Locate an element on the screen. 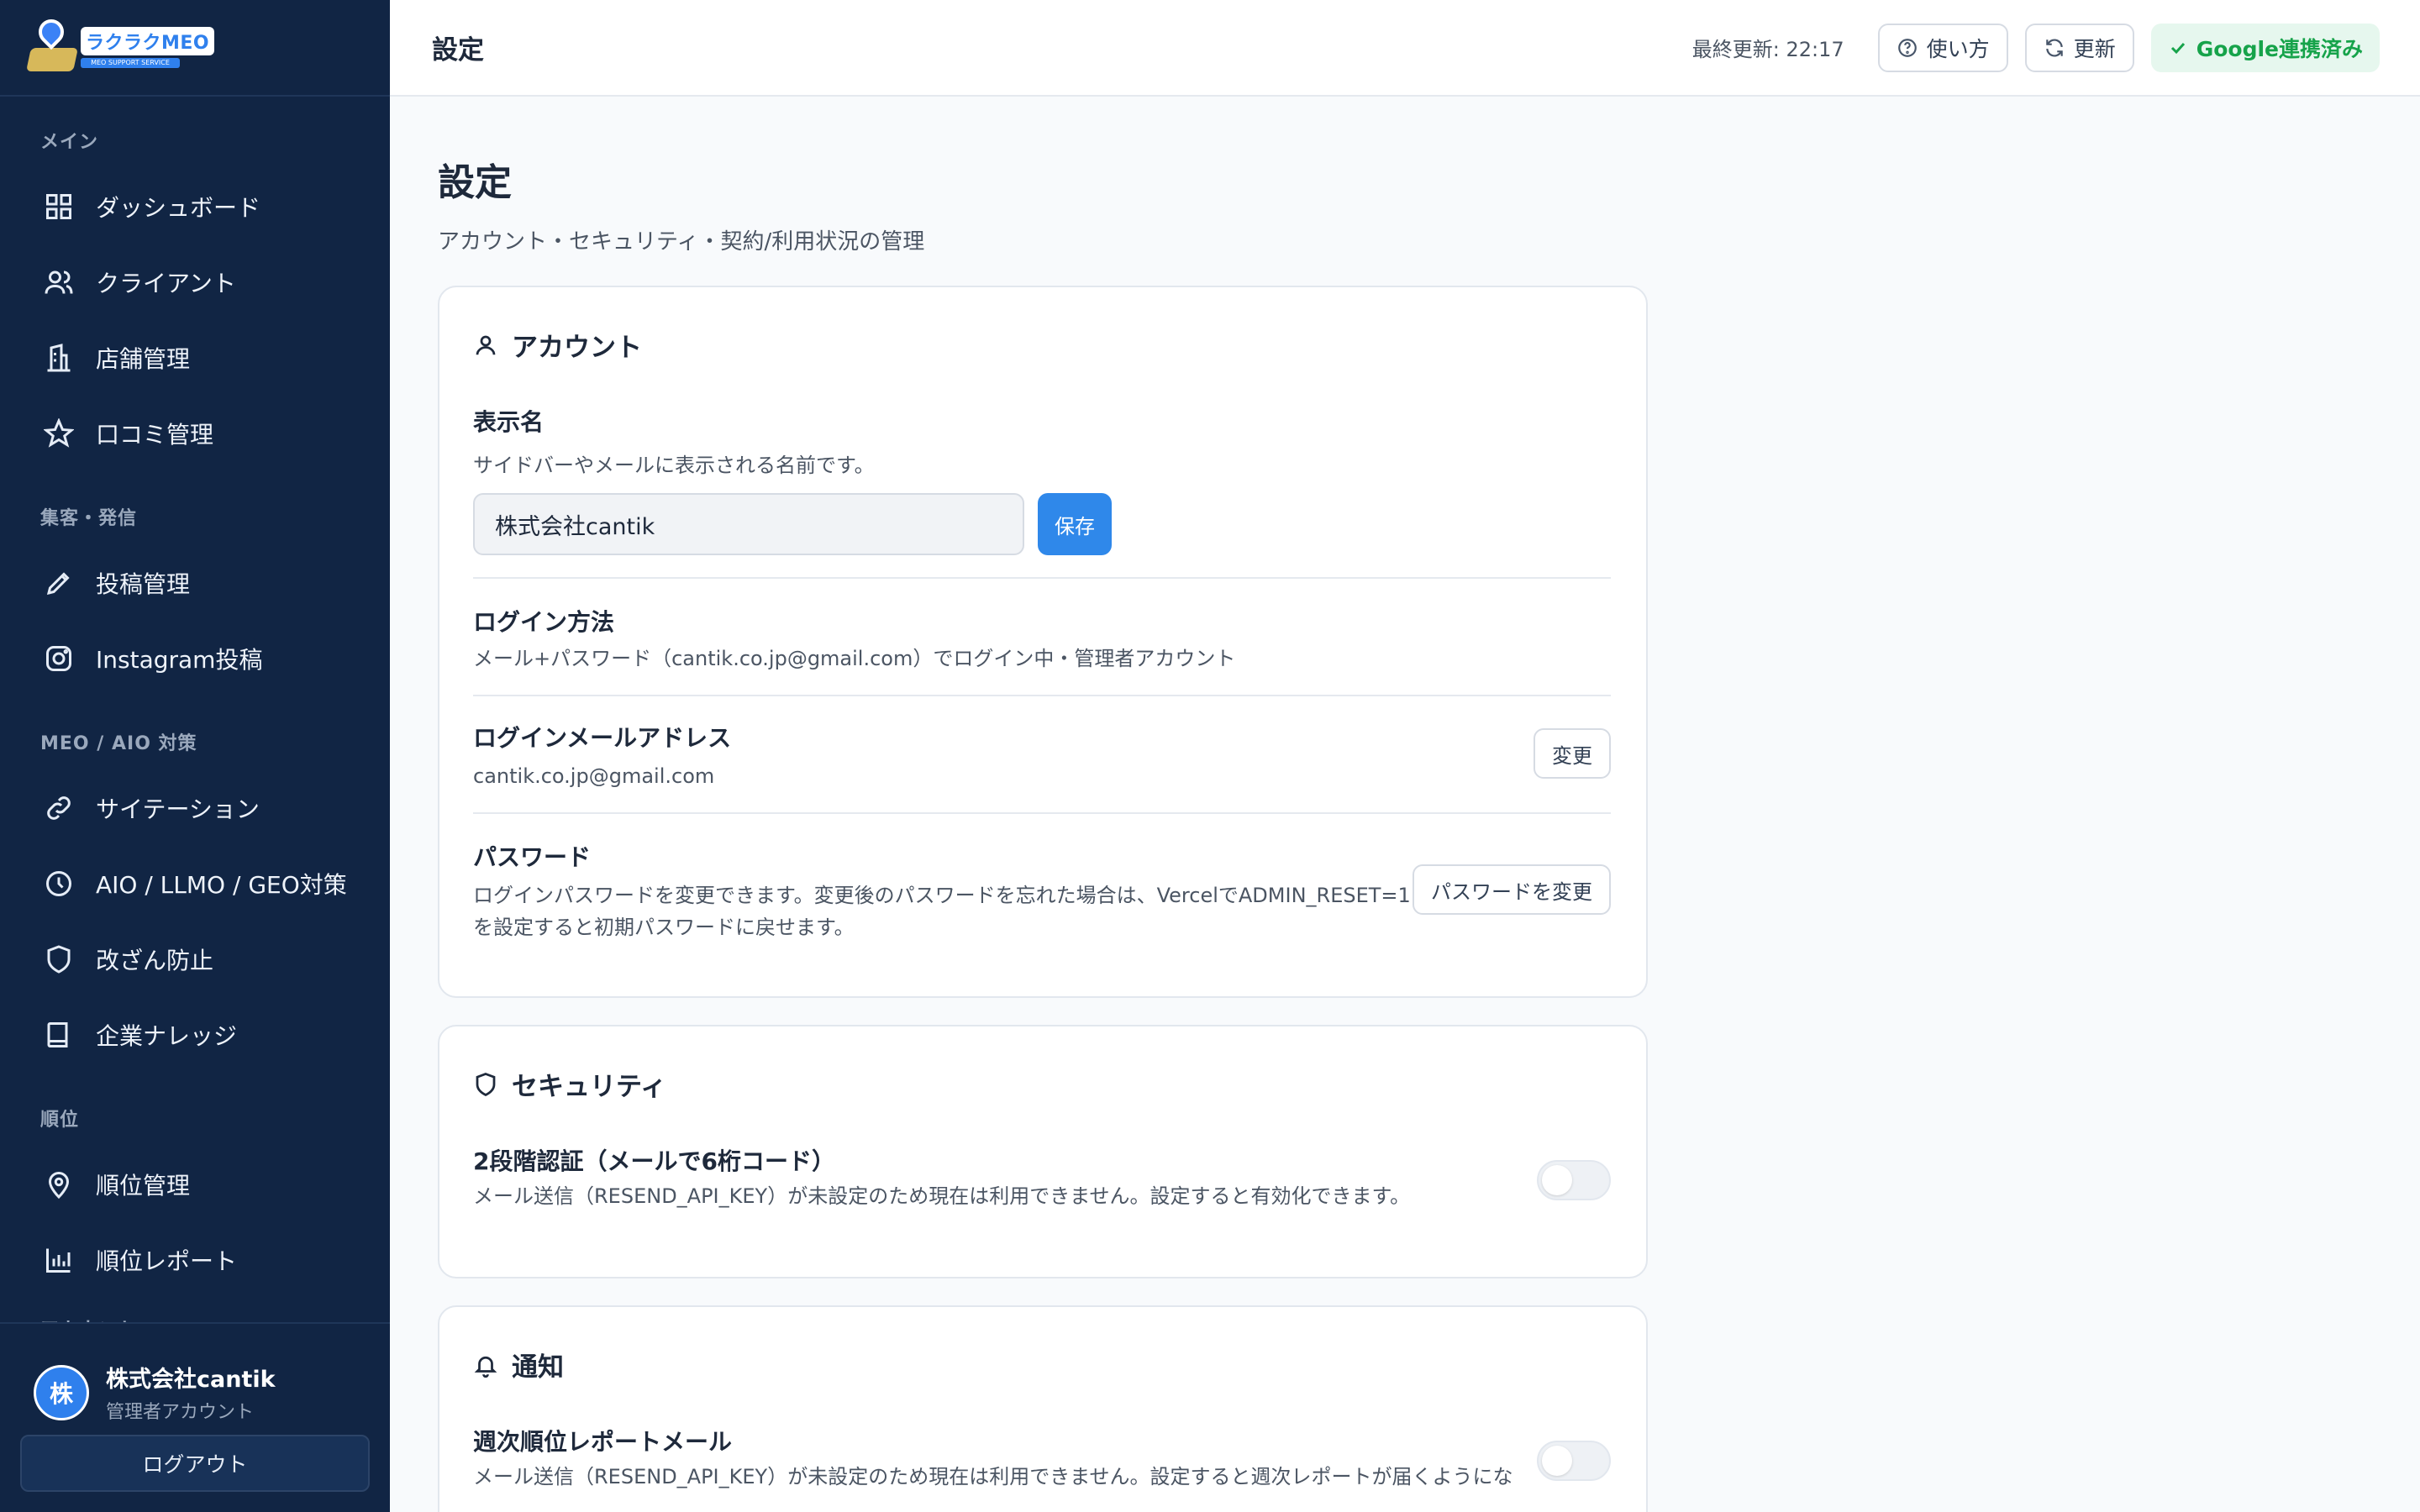 The height and width of the screenshot is (1512, 2420). sidebar-item-label: クライアント is located at coordinates (166, 283).